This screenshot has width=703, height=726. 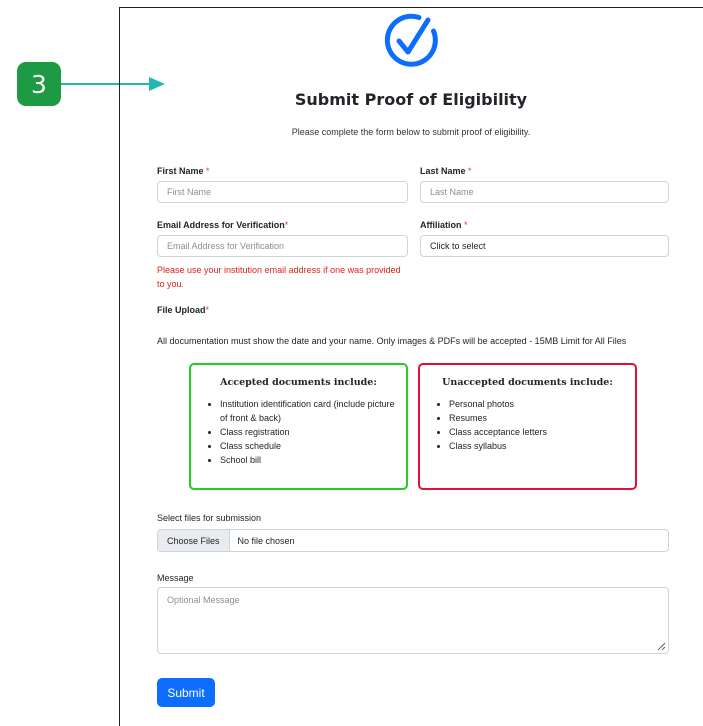 I want to click on affiliation-label: Affiliation *, so click(x=444, y=225).